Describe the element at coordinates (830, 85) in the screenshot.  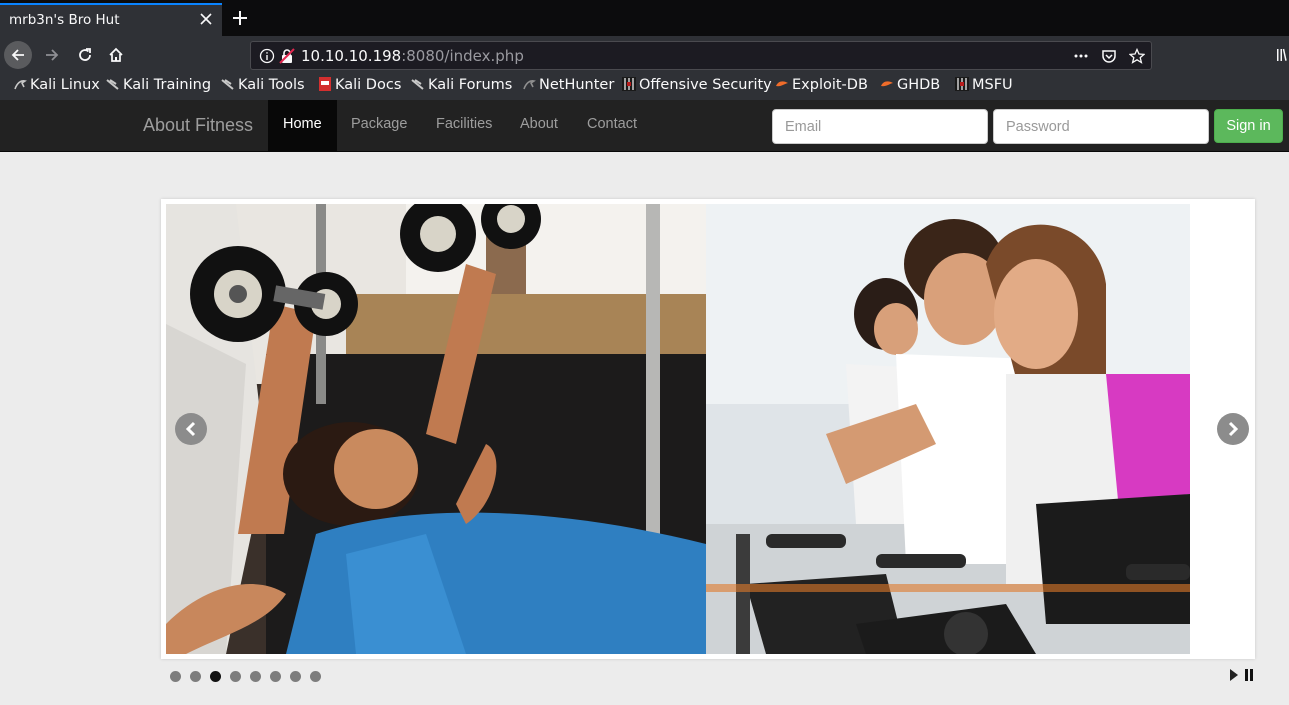
I see `bookmark-label: Exploit-DB` at that location.